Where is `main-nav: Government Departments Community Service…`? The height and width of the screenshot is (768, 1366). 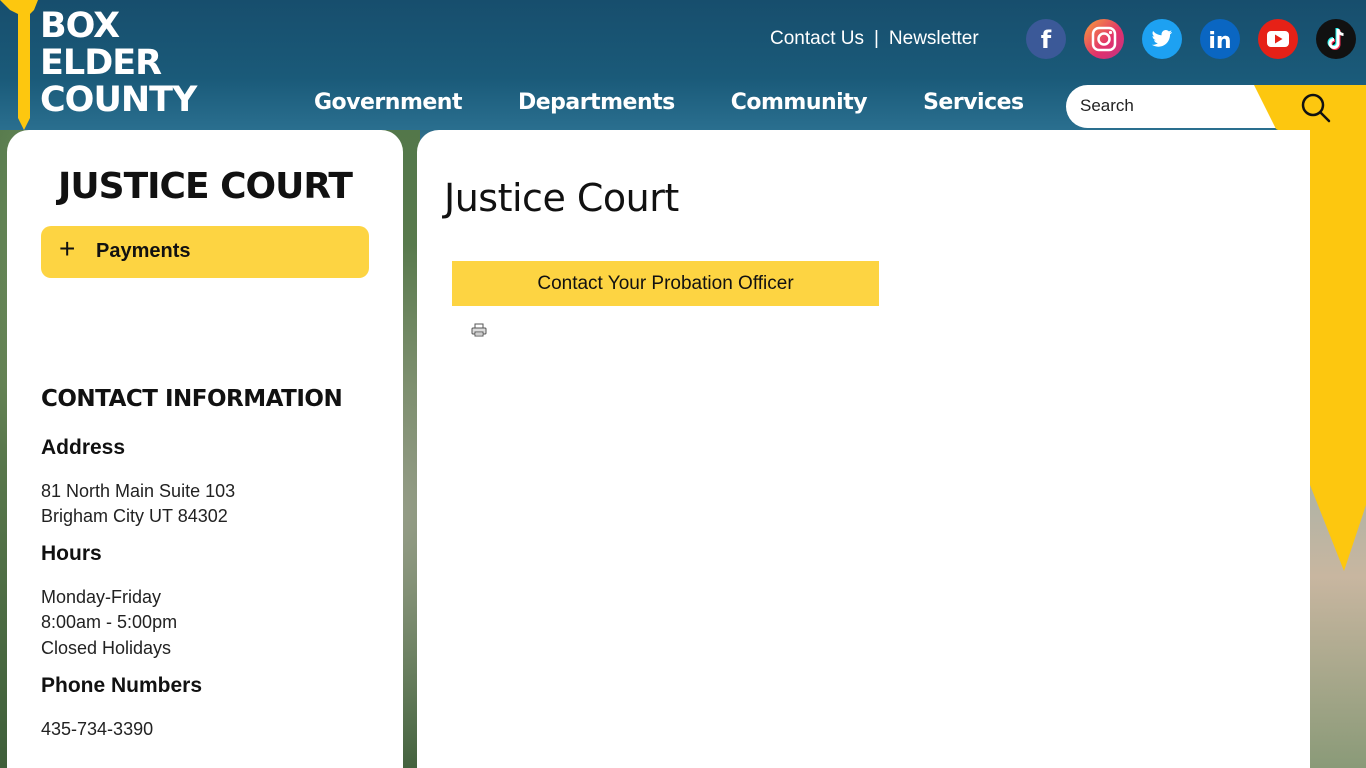 main-nav: Government Departments Community Service… is located at coordinates (669, 102).